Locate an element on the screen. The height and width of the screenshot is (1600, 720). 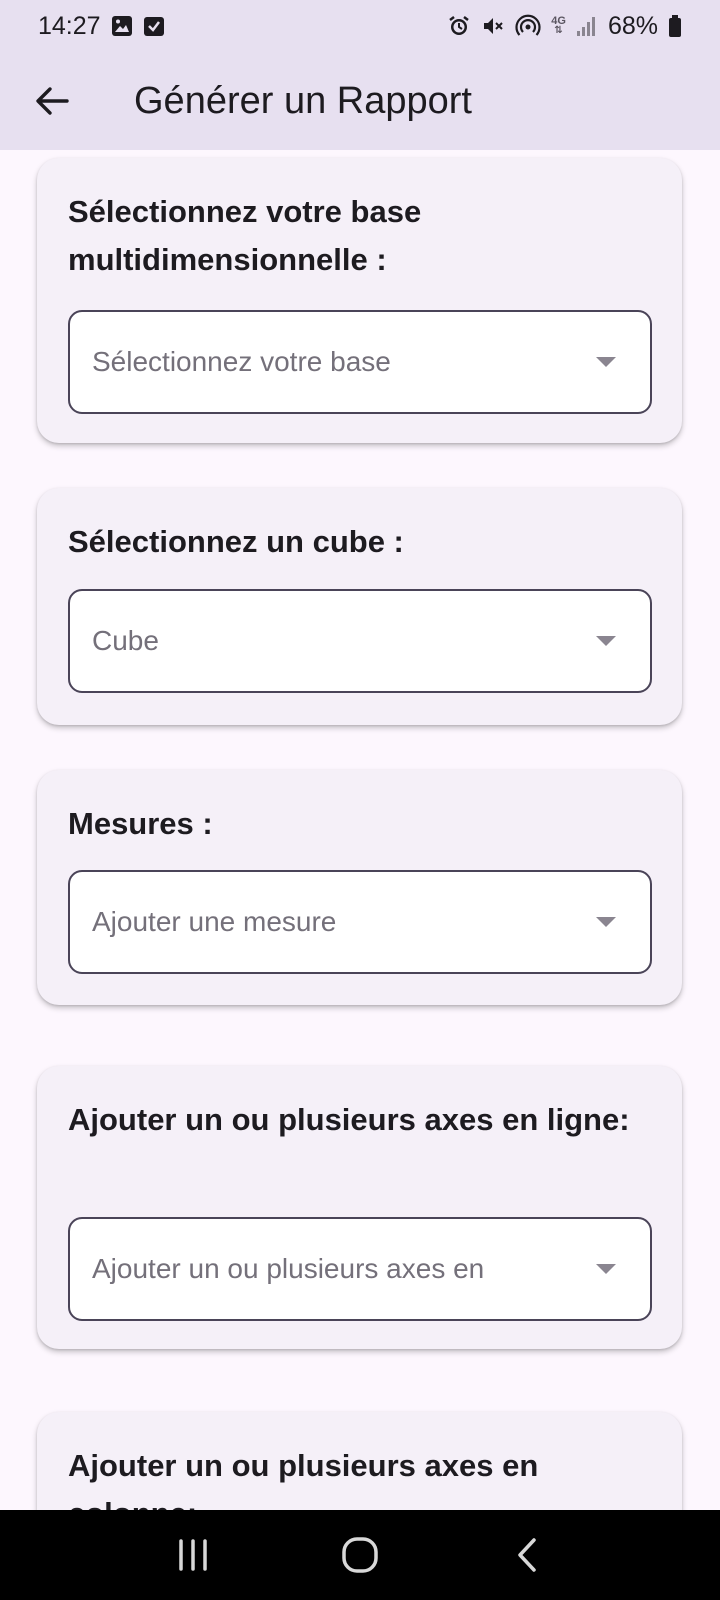
measures-card: Mesures : Ajouter une mesure is located at coordinates (359, 887).